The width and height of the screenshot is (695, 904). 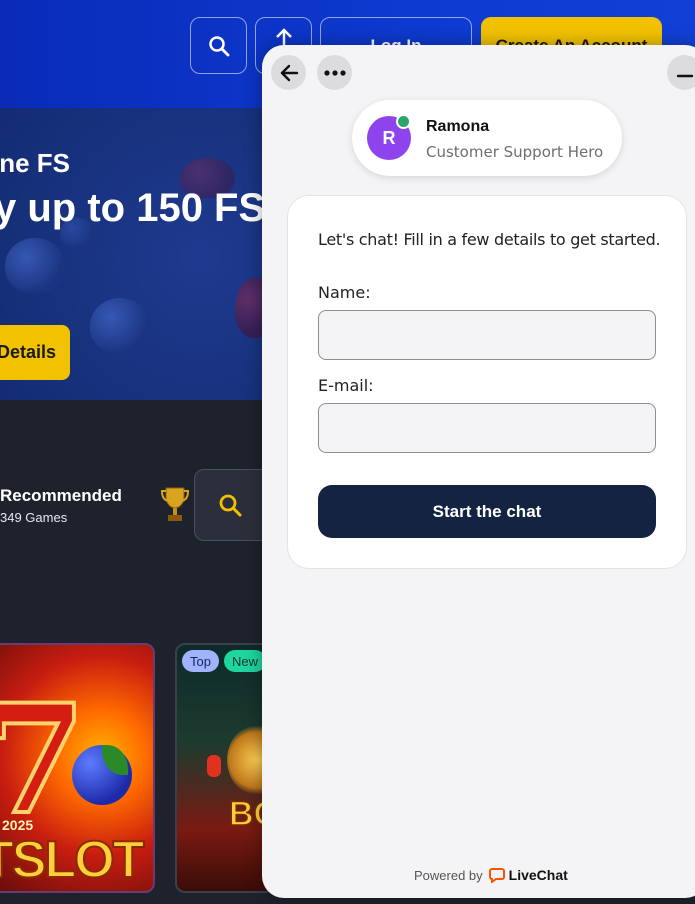 I want to click on slot-seven-graphic: 7, so click(x=44, y=760).